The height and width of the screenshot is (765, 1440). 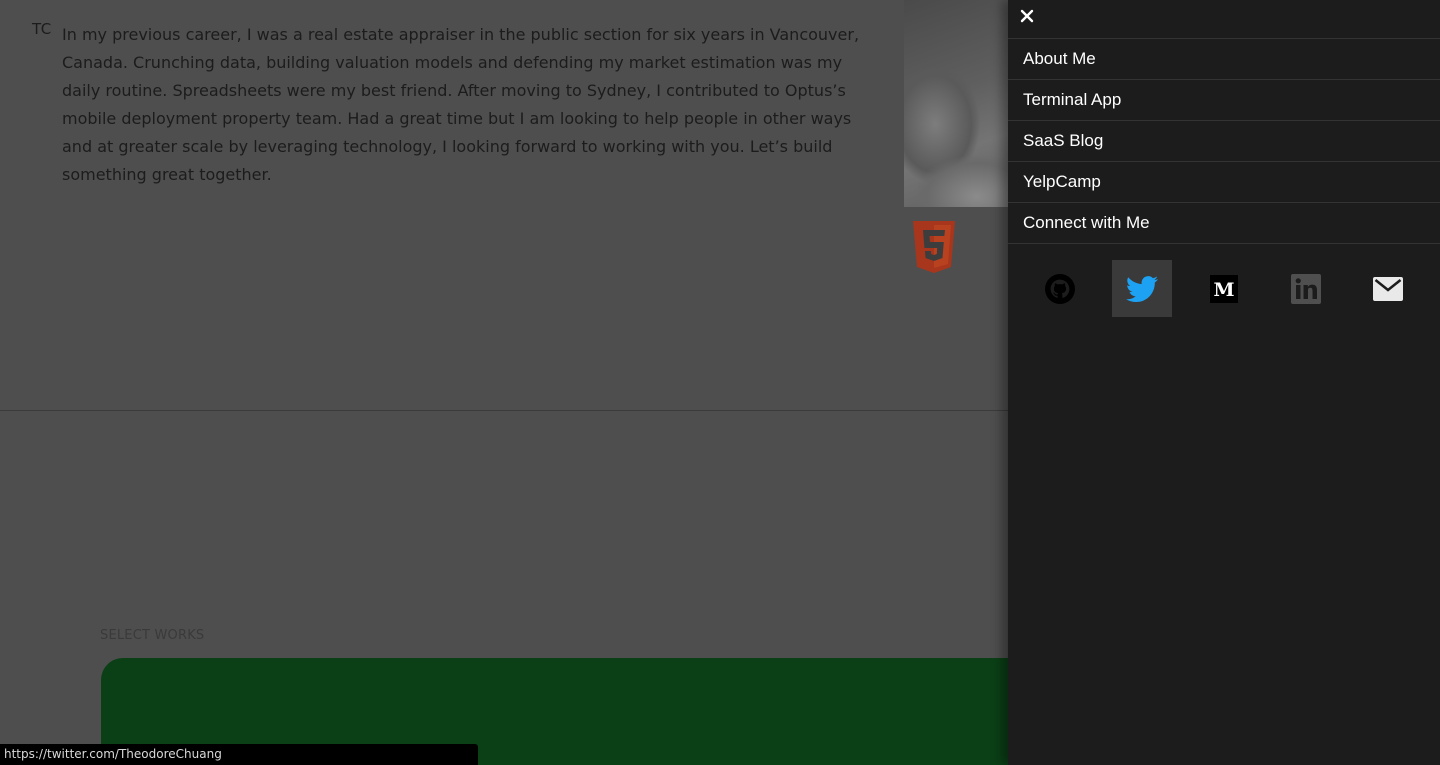 I want to click on select-works-heading: SELECT WORKS, so click(x=152, y=635).